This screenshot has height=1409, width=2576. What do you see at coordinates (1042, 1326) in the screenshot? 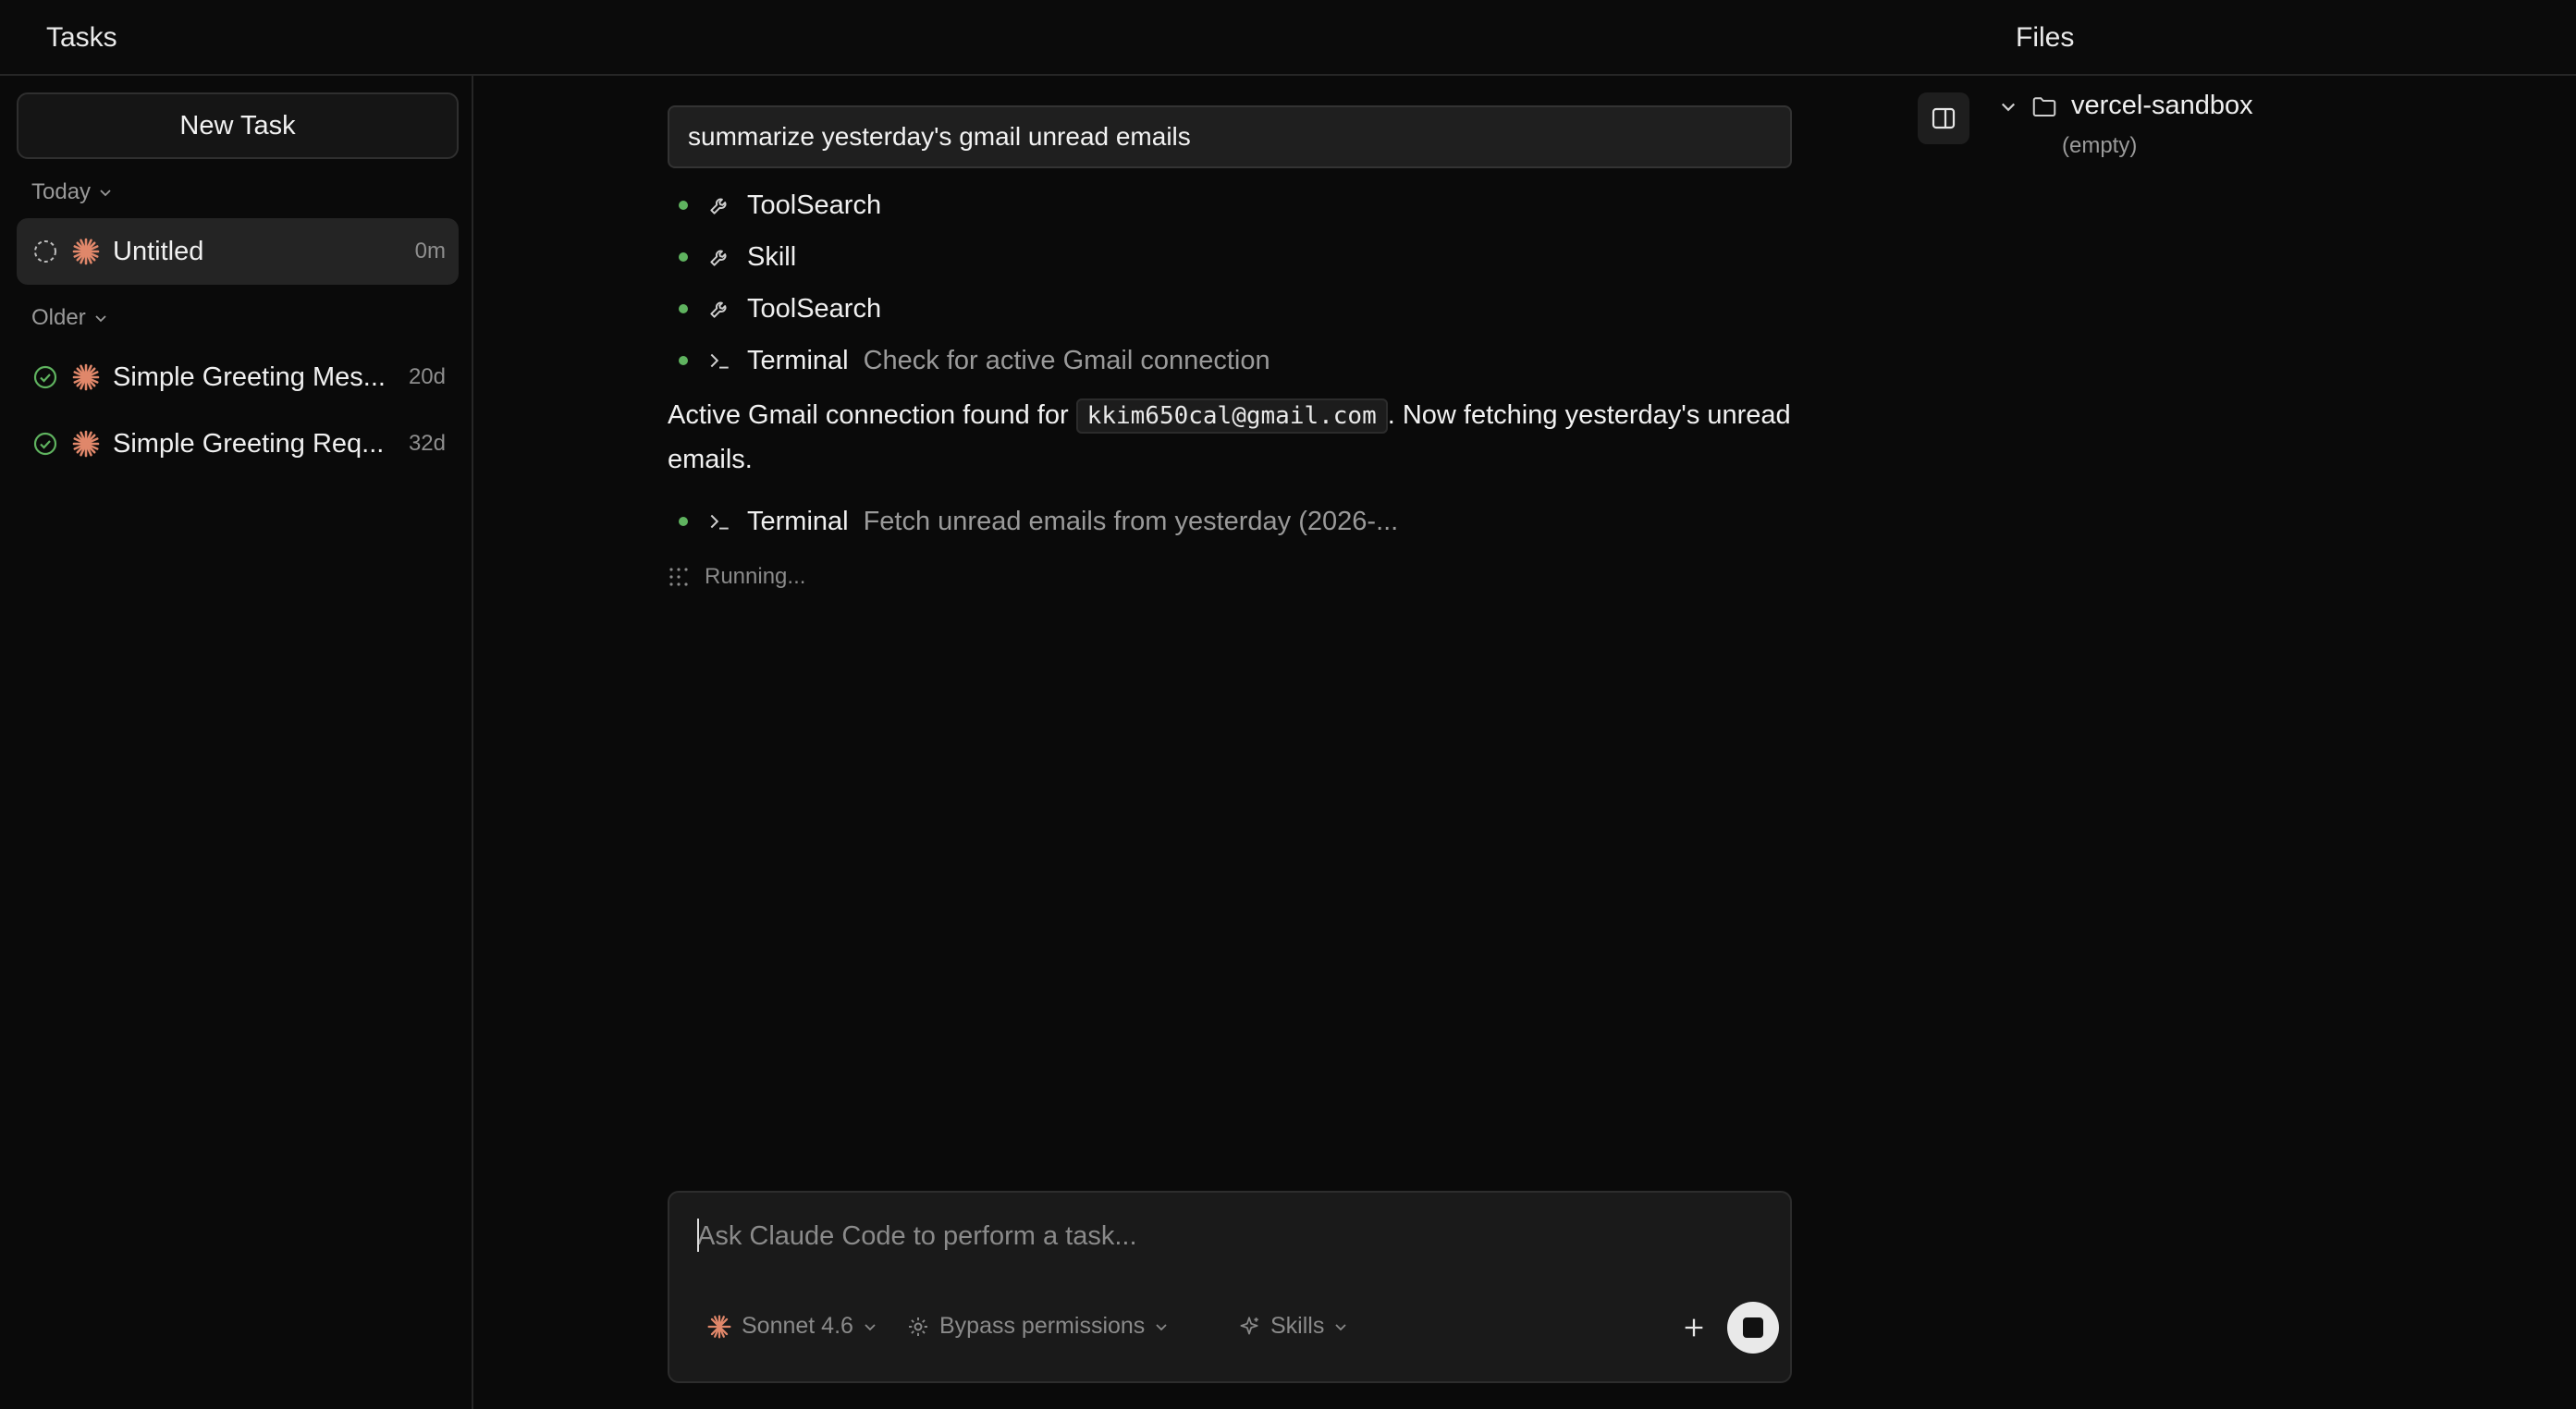
I see `permissions-label: Bypass permissions` at bounding box center [1042, 1326].